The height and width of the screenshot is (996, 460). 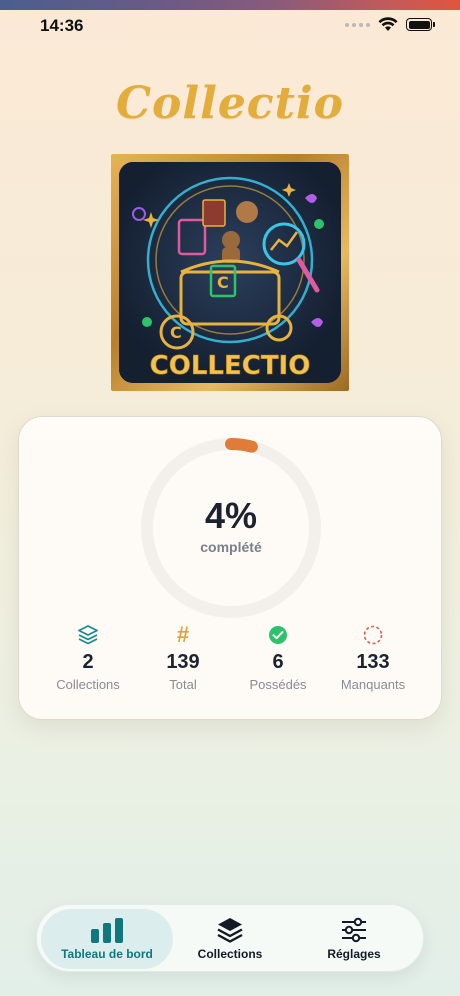 I want to click on tab-collections: Collections, so click(x=230, y=939).